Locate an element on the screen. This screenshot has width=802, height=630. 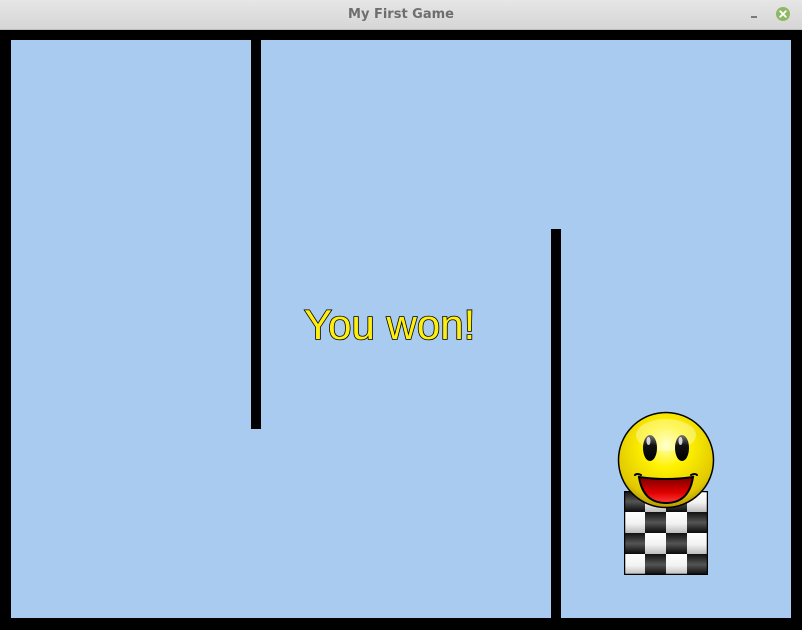
close-button is located at coordinates (783, 14).